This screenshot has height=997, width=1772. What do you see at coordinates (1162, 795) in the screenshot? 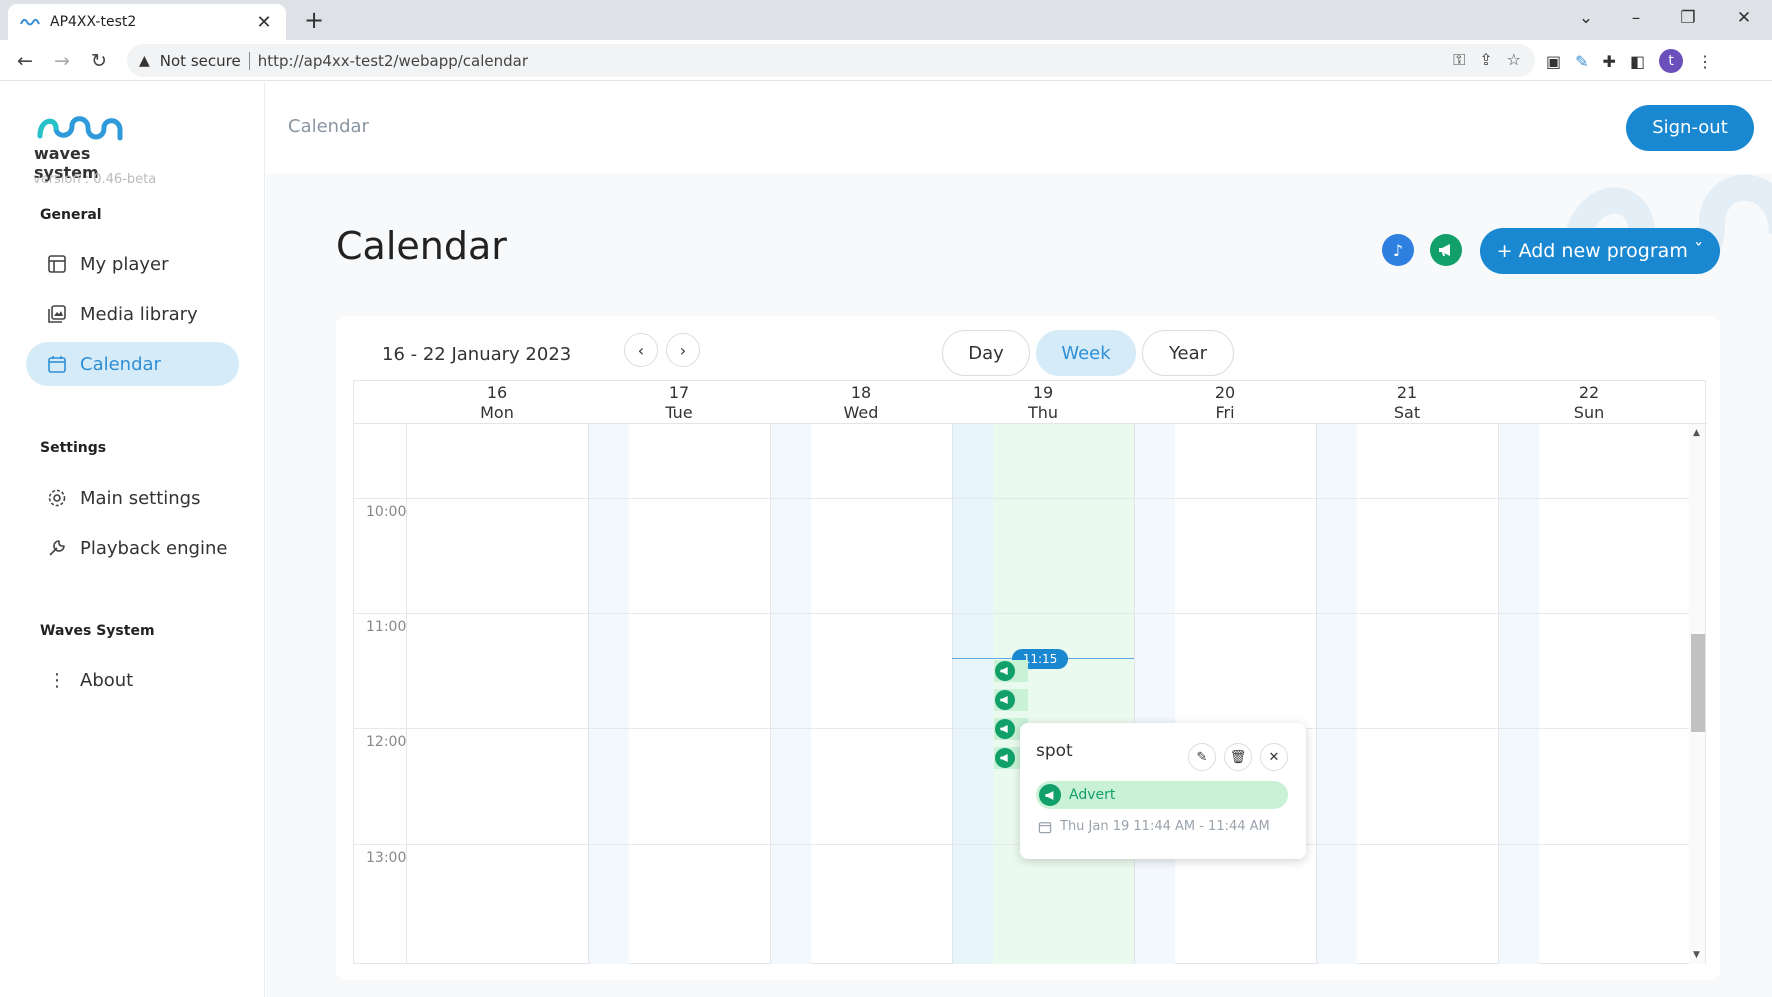
I see `event-type-tag: Advert` at bounding box center [1162, 795].